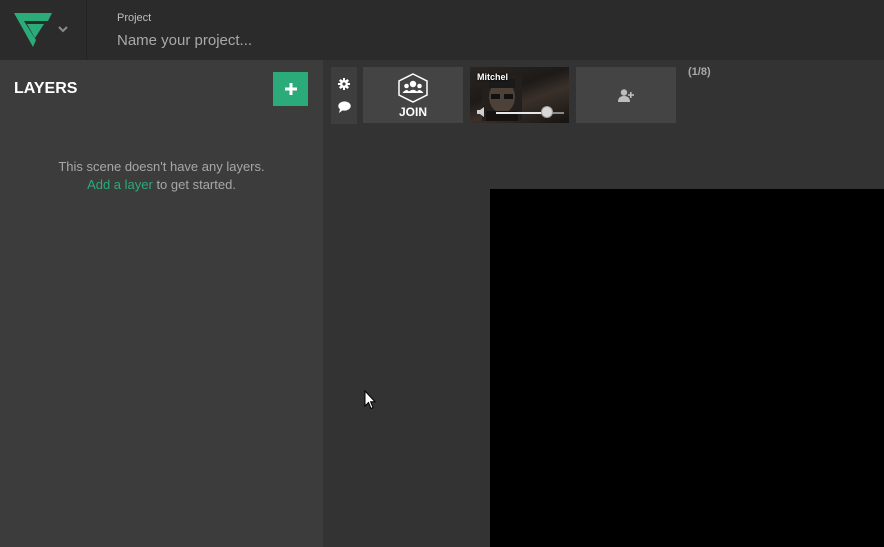 This screenshot has height=547, width=884. I want to click on logo-menu, so click(43, 30).